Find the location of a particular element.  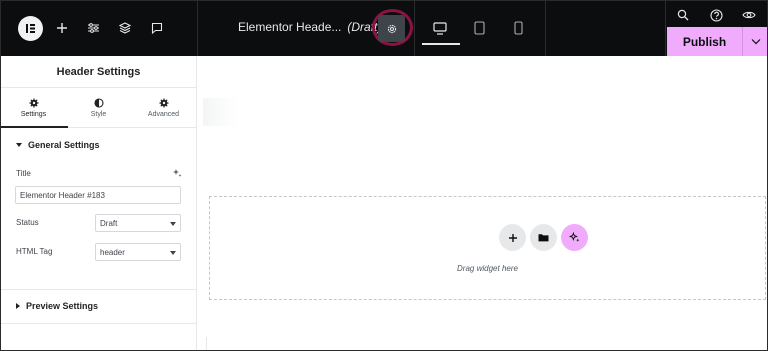

tab-style-label: Style is located at coordinates (98, 114).